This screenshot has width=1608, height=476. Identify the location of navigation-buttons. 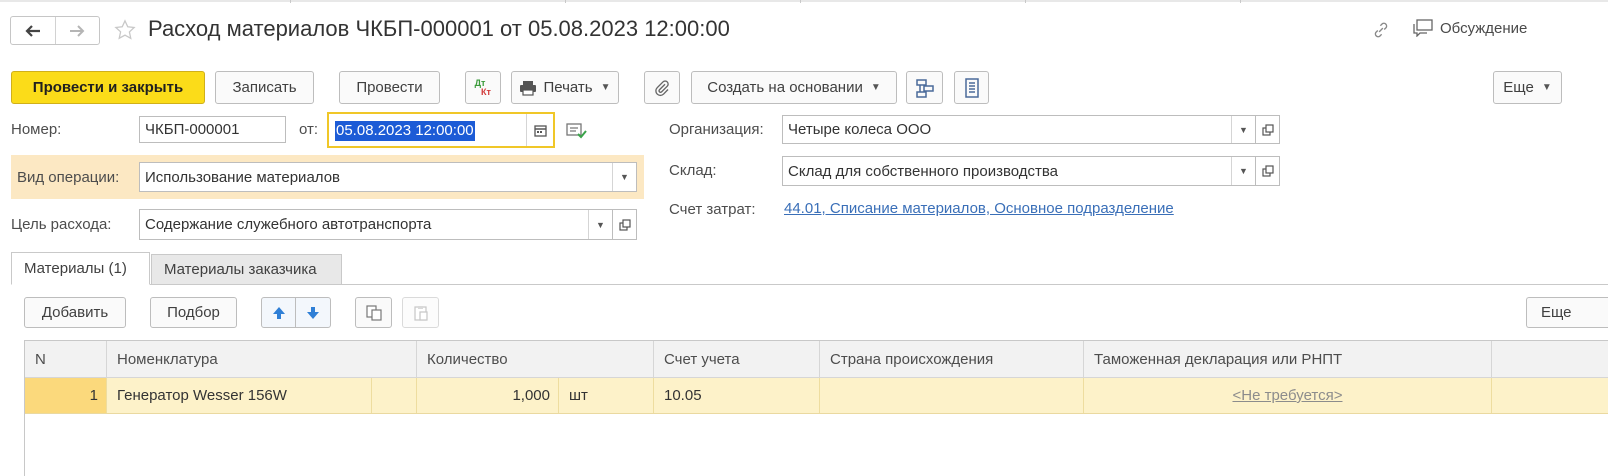
(55, 30).